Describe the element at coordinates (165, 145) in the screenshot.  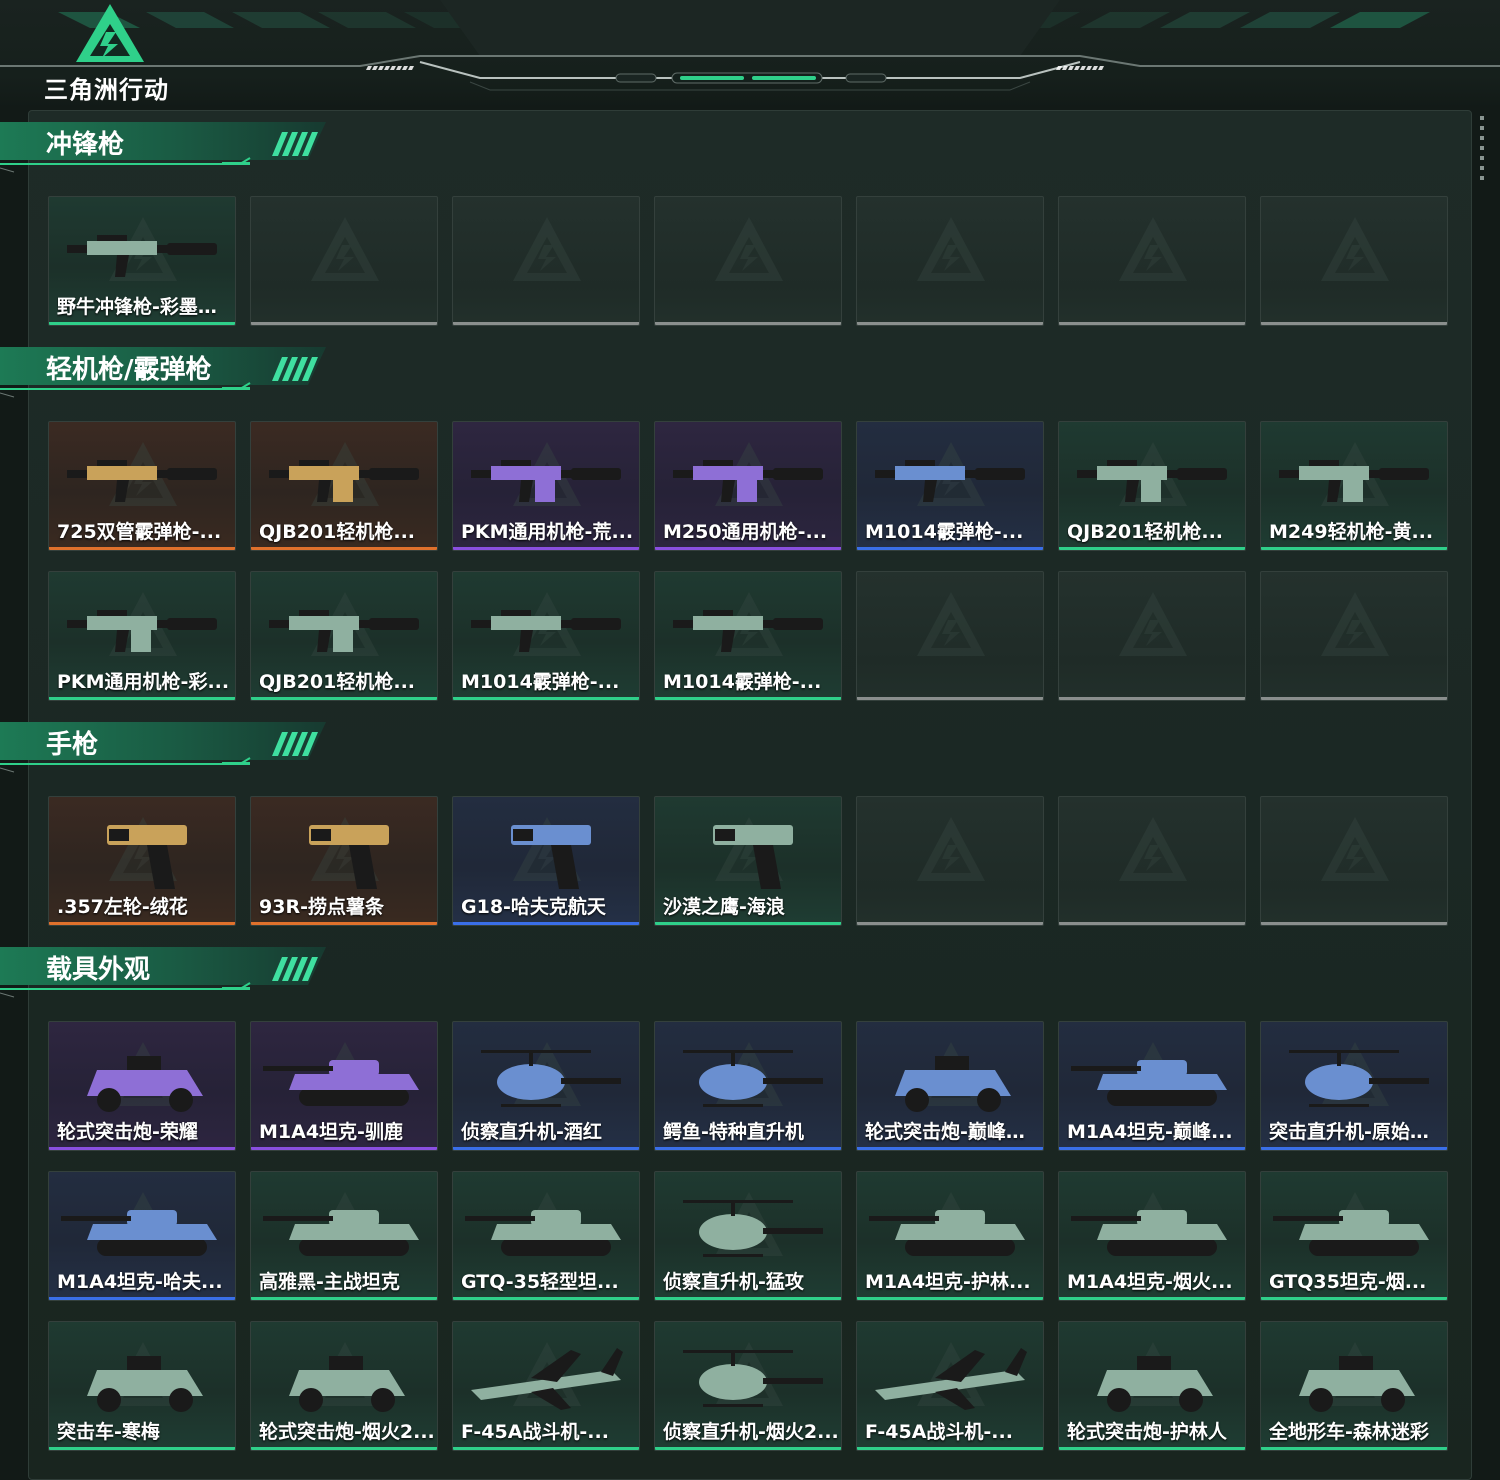
I see `section-smg-header: 冲锋枪` at that location.